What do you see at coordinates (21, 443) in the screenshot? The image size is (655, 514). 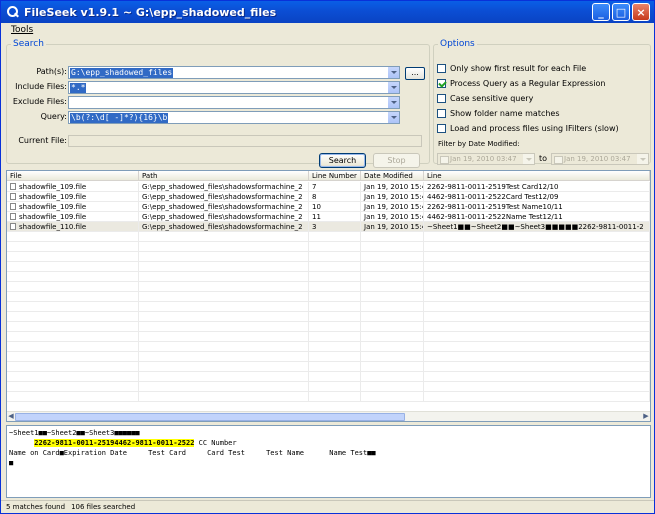 I see `preview-indent` at bounding box center [21, 443].